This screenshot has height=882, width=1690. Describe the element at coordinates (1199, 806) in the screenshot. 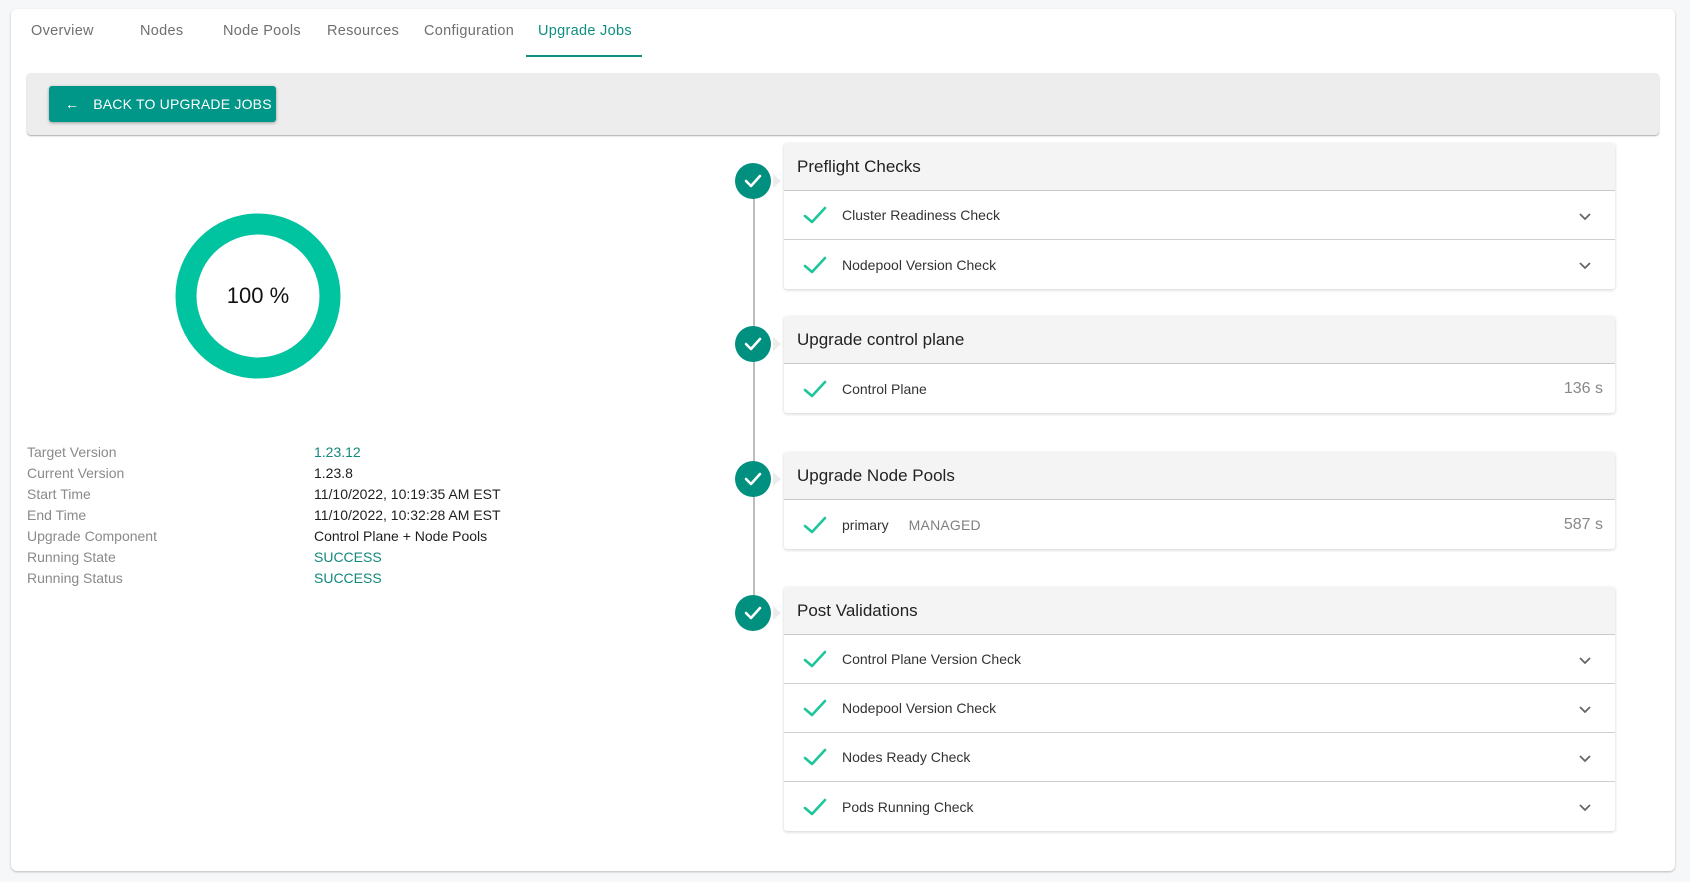

I see `step-item: Pods Running Check` at that location.